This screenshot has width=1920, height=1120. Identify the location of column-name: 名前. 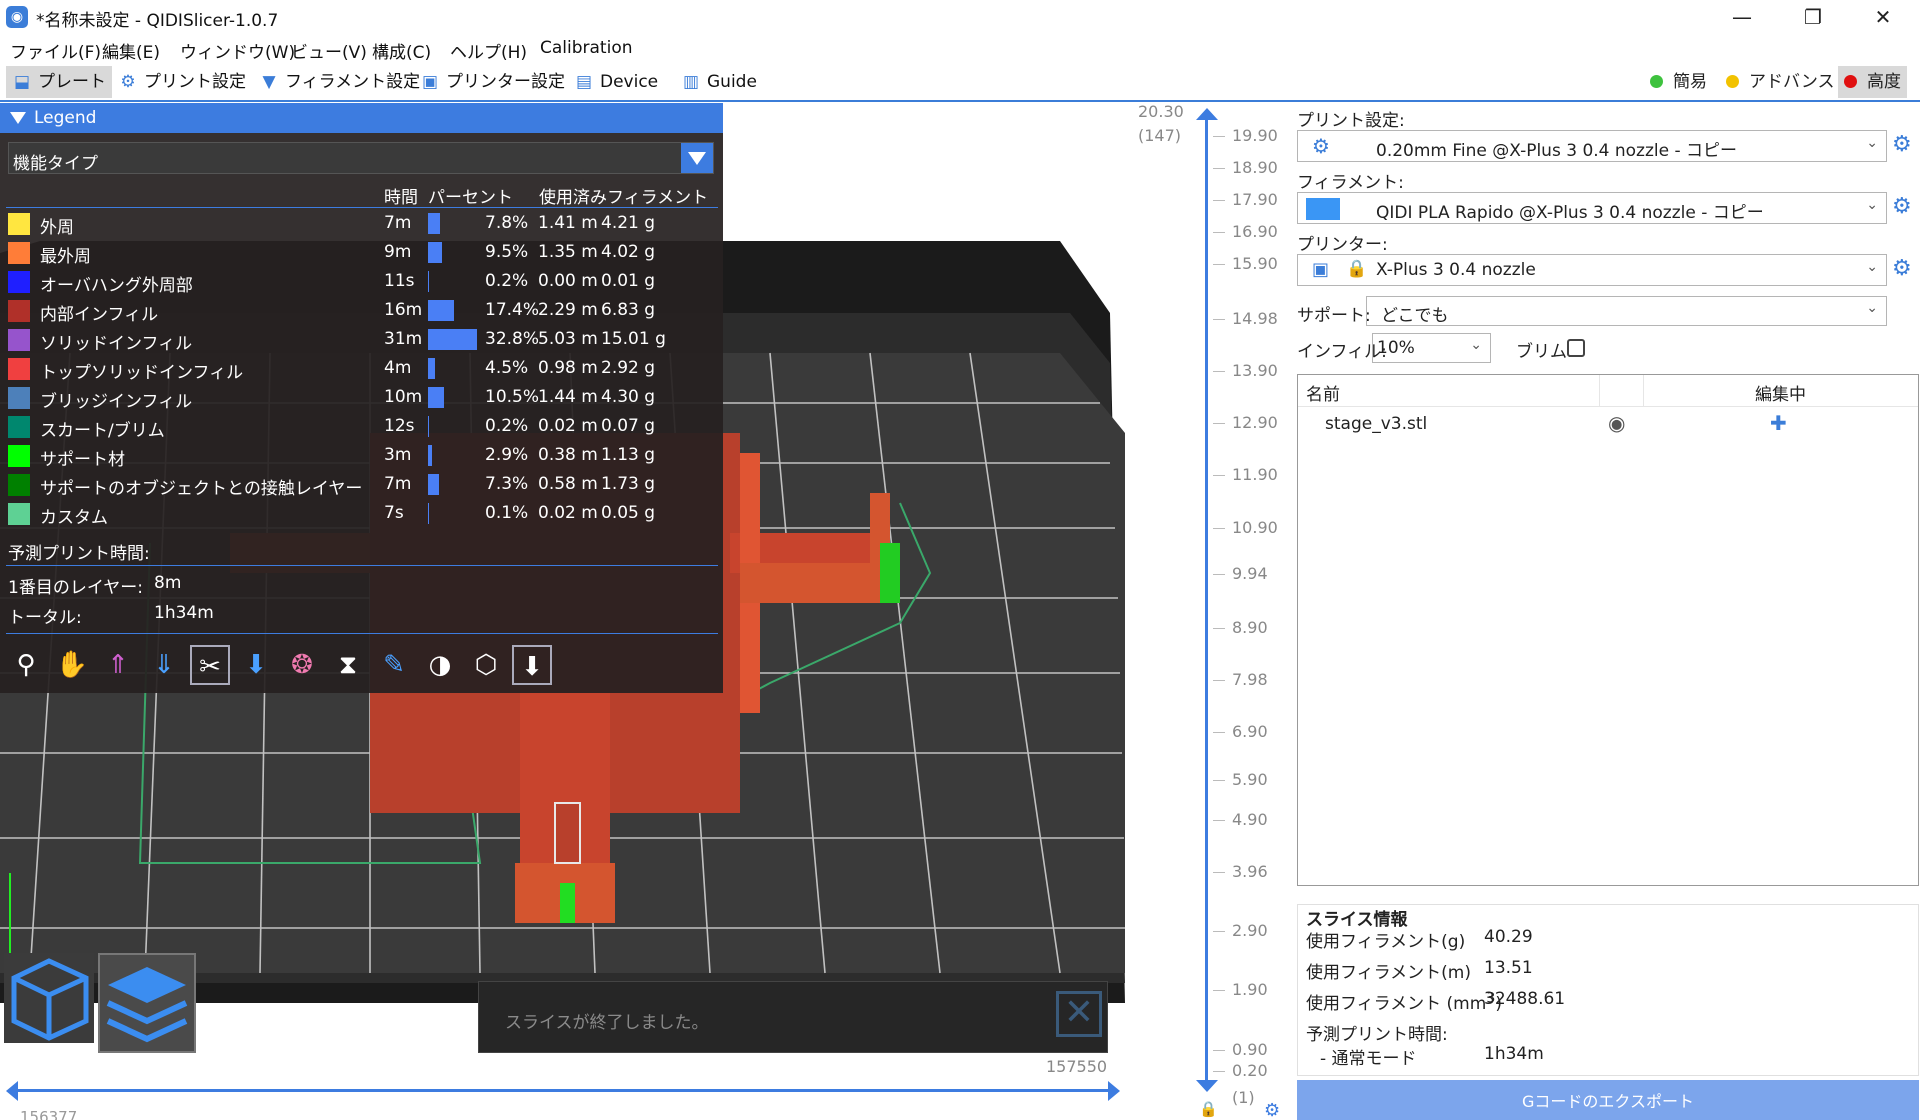
(1323, 392).